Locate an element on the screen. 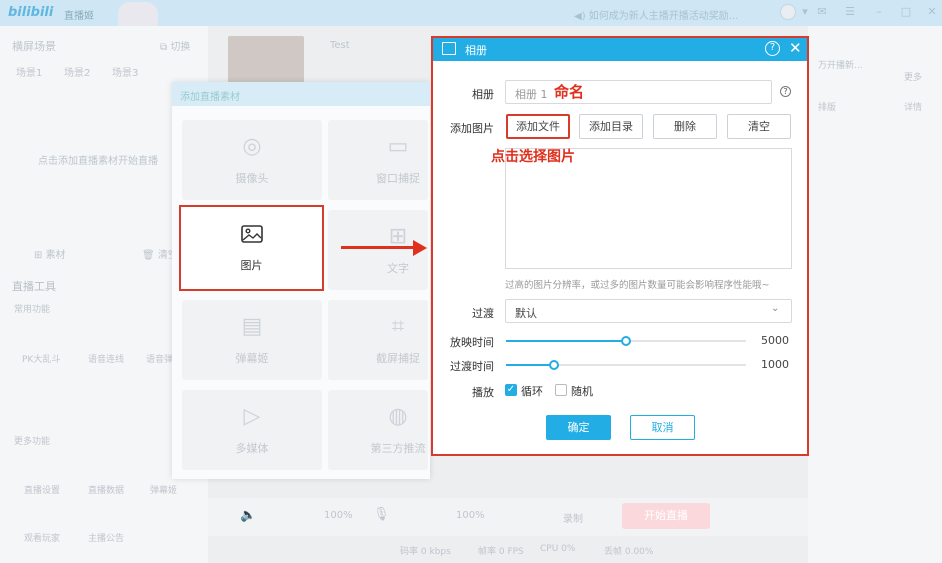 The image size is (942, 563). mic-icon: 🎙 is located at coordinates (381, 514).